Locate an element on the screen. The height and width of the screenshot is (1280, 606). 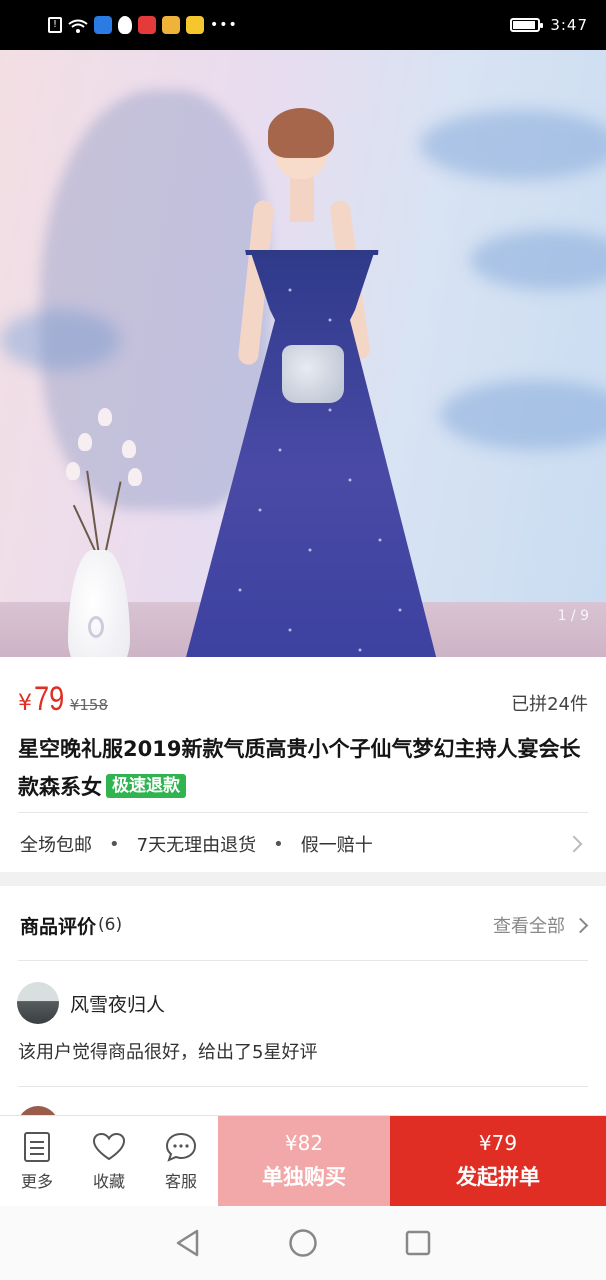
app-icon is located at coordinates (147, 25).